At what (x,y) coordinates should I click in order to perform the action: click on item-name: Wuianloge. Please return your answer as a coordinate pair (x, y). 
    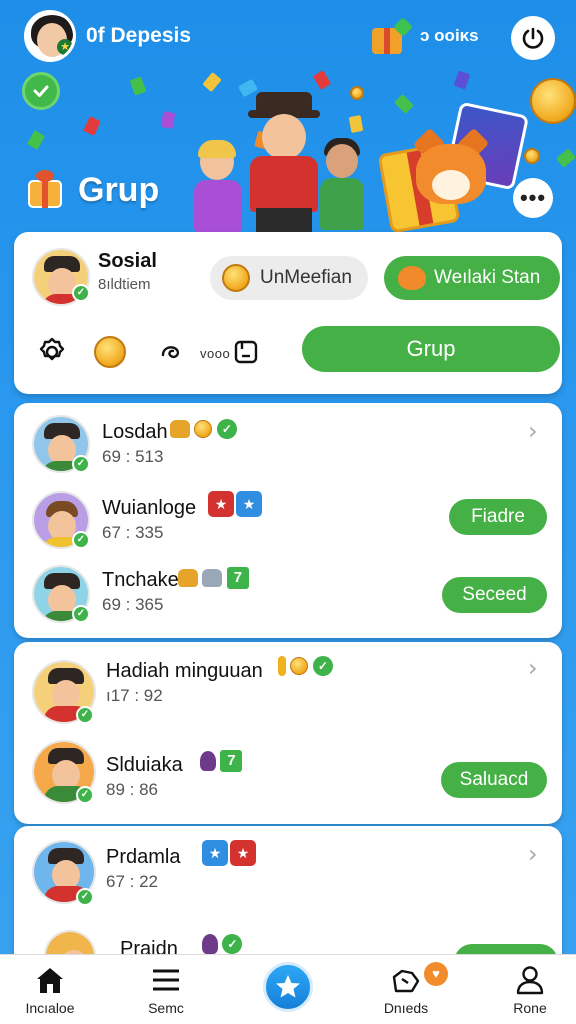
    Looking at the image, I should click on (149, 508).